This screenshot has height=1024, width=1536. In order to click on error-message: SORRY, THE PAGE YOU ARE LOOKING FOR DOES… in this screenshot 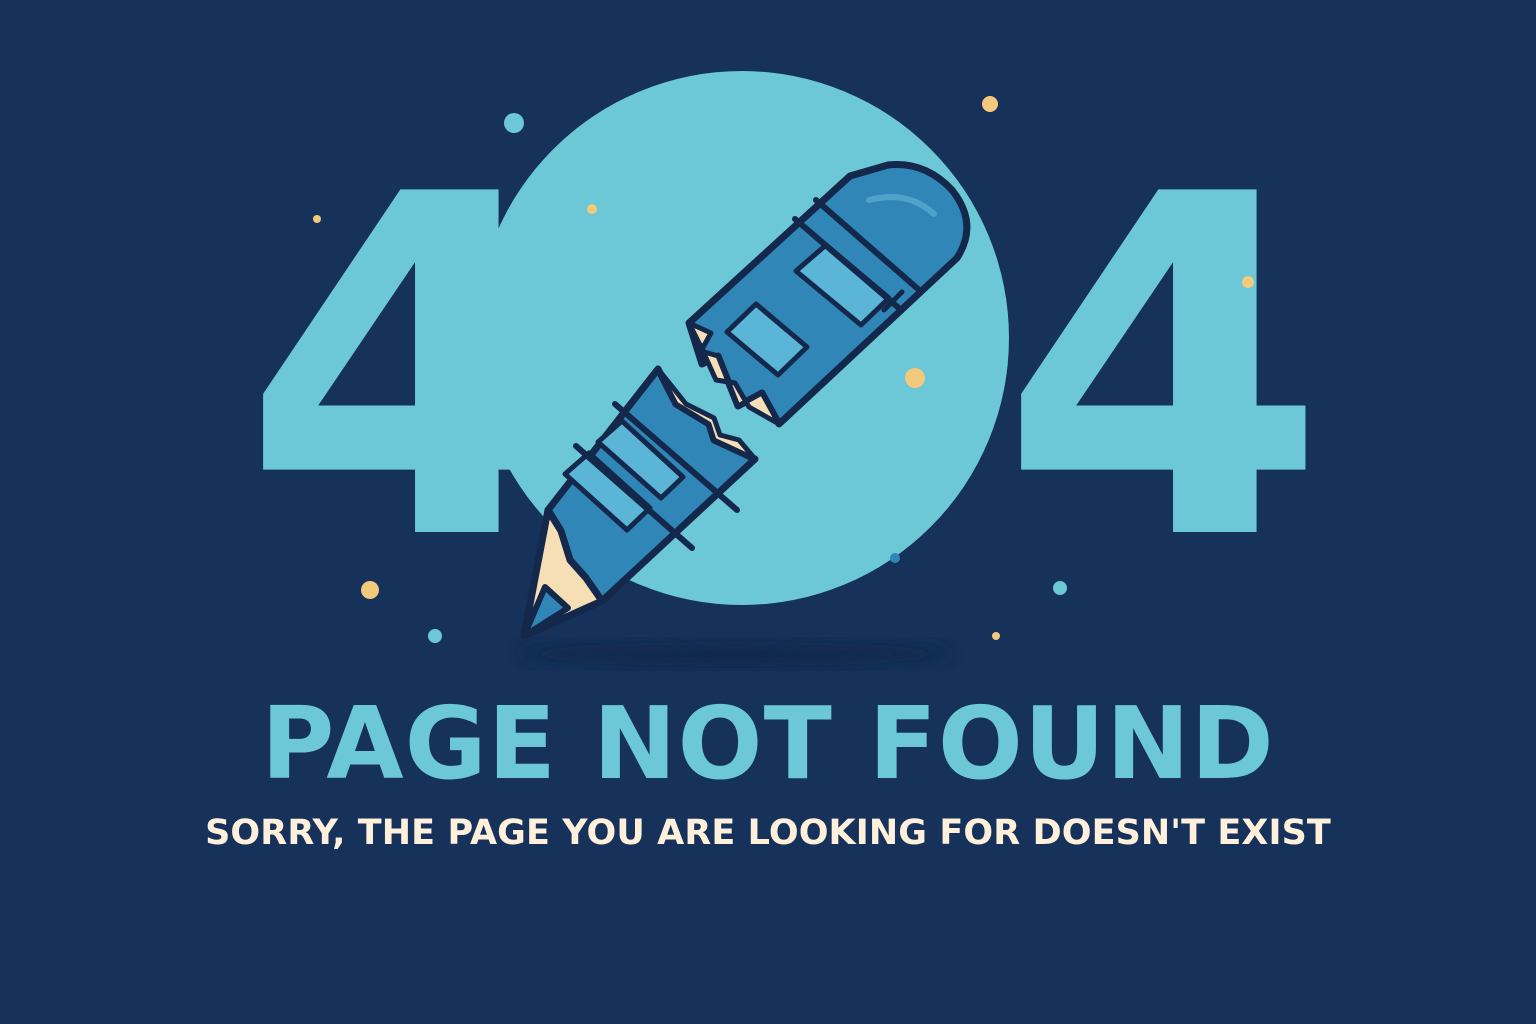, I will do `click(768, 833)`.